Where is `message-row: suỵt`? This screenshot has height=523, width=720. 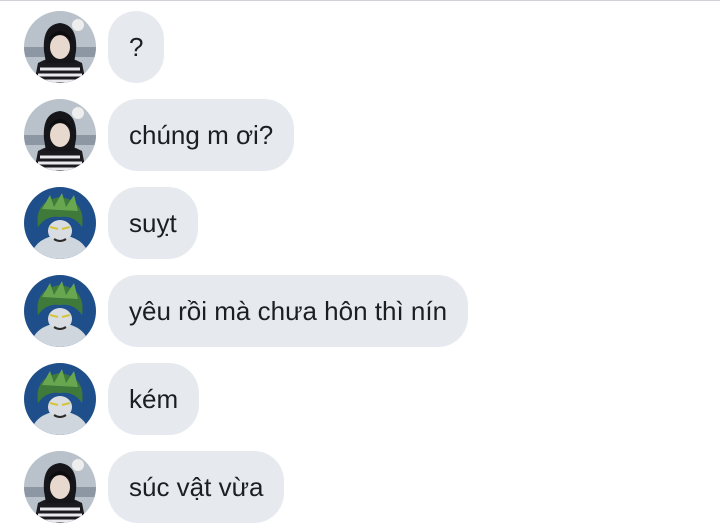 message-row: suỵt is located at coordinates (111, 223).